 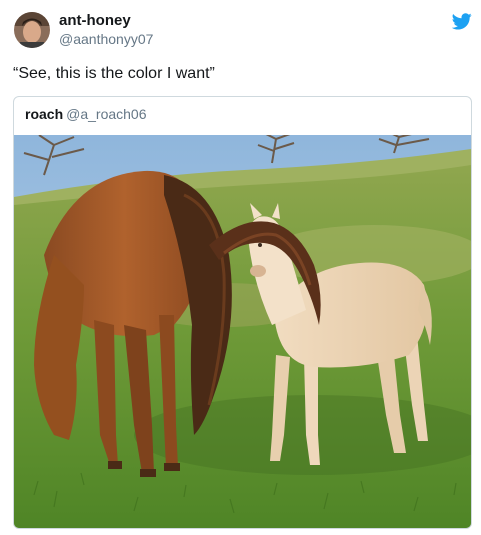 I want to click on quoted-author-handle: @a_roach06, so click(x=106, y=114).